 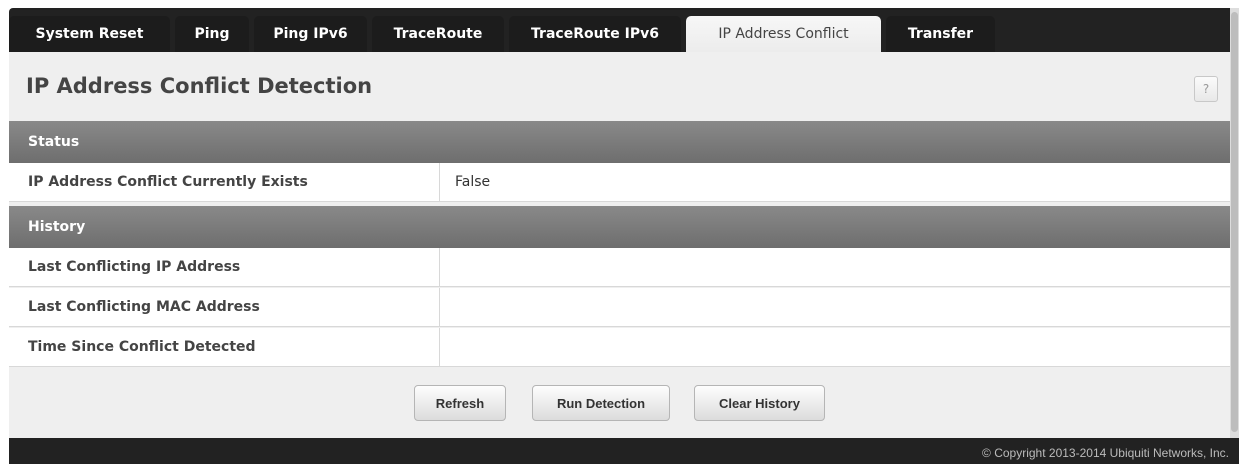 I want to click on last-conflicting-mac-label: Last Conflicting MAC Address, so click(x=224, y=307).